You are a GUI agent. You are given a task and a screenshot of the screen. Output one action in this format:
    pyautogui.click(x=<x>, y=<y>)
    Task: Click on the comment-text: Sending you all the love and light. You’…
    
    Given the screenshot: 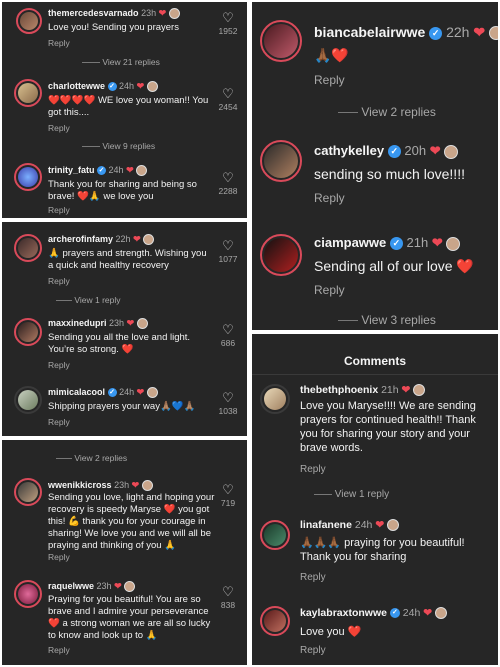 What is the action you would take?
    pyautogui.click(x=119, y=343)
    